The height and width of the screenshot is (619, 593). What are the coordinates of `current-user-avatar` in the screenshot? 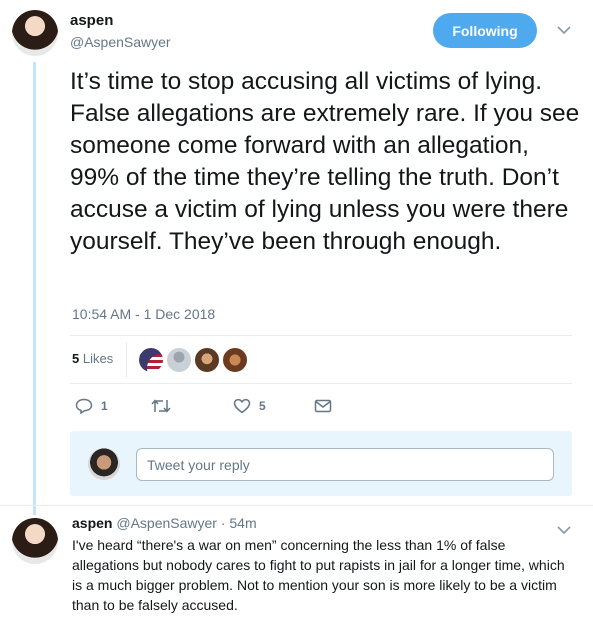 It's located at (104, 464).